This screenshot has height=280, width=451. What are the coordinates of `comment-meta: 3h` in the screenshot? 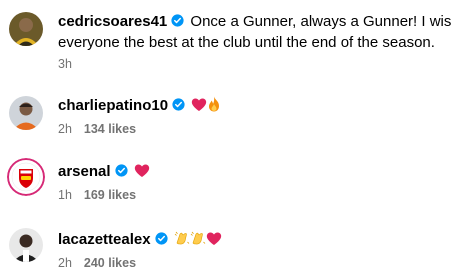 It's located at (65, 64).